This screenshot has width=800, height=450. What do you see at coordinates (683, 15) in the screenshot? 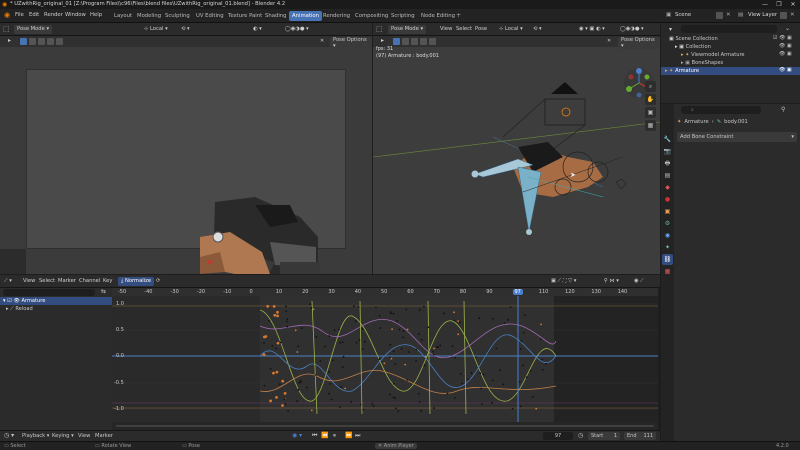
I see `scene-name: Scene` at bounding box center [683, 15].